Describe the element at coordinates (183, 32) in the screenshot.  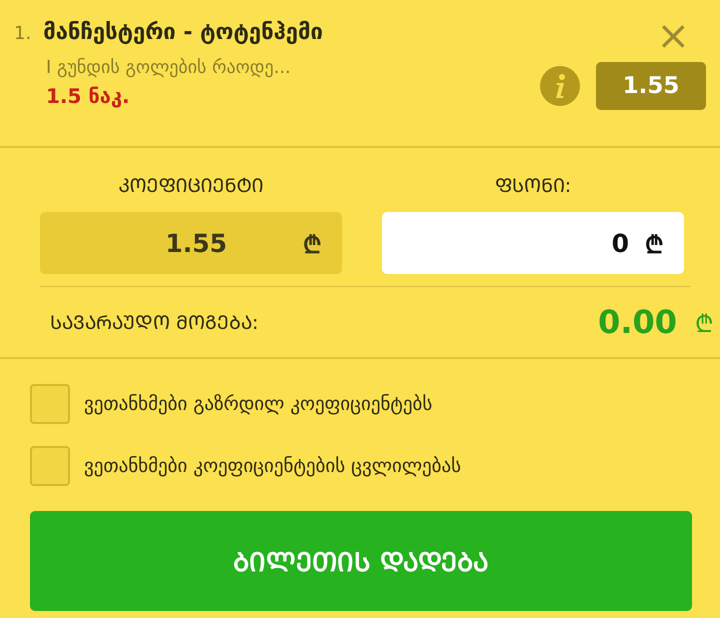
I see `match-title: მანჩესტერი - ტოტენჰემი` at that location.